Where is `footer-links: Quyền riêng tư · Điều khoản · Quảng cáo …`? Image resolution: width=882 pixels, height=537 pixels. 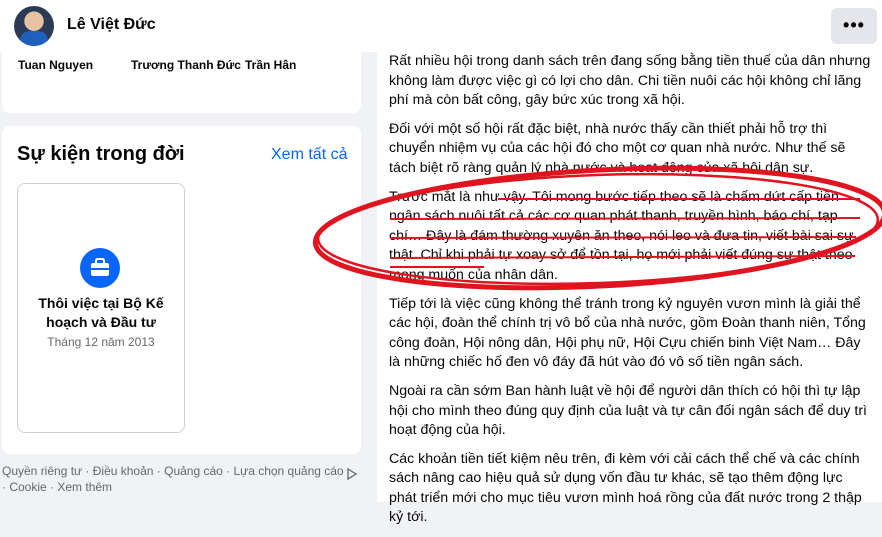 footer-links: Quyền riêng tư · Điều khoản · Quảng cáo … is located at coordinates (181, 479).